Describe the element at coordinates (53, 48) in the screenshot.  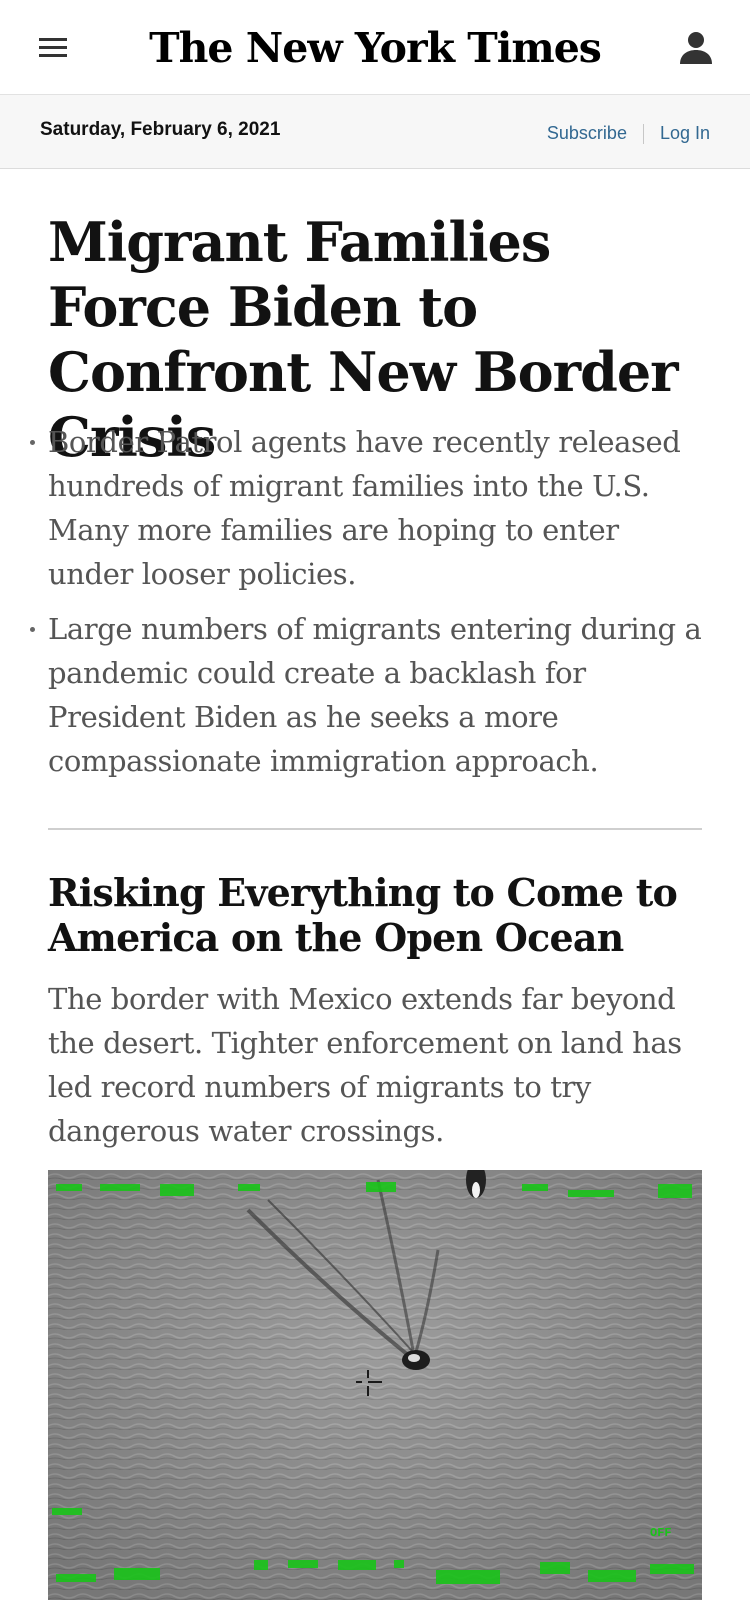
I see `hamburger-menu-icon` at that location.